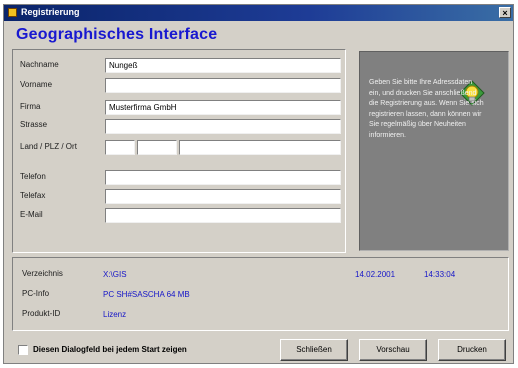 Image resolution: width=518 pixels, height=368 pixels. What do you see at coordinates (440, 274) in the screenshot?
I see `time-value: 14:33:04` at bounding box center [440, 274].